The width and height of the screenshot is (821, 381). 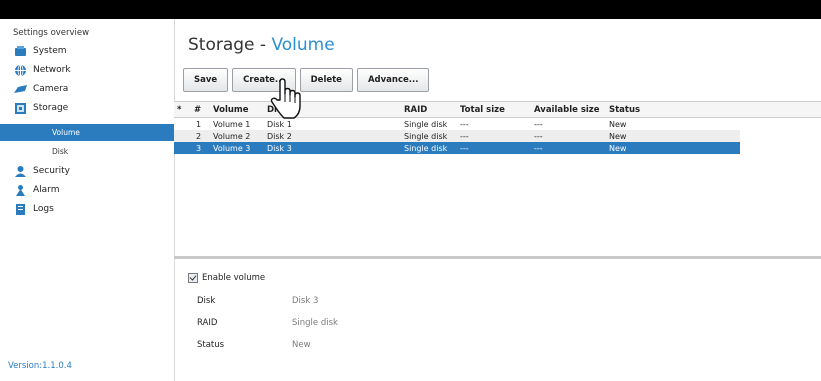 I want to click on page-title: Storage - Volume, so click(x=261, y=45).